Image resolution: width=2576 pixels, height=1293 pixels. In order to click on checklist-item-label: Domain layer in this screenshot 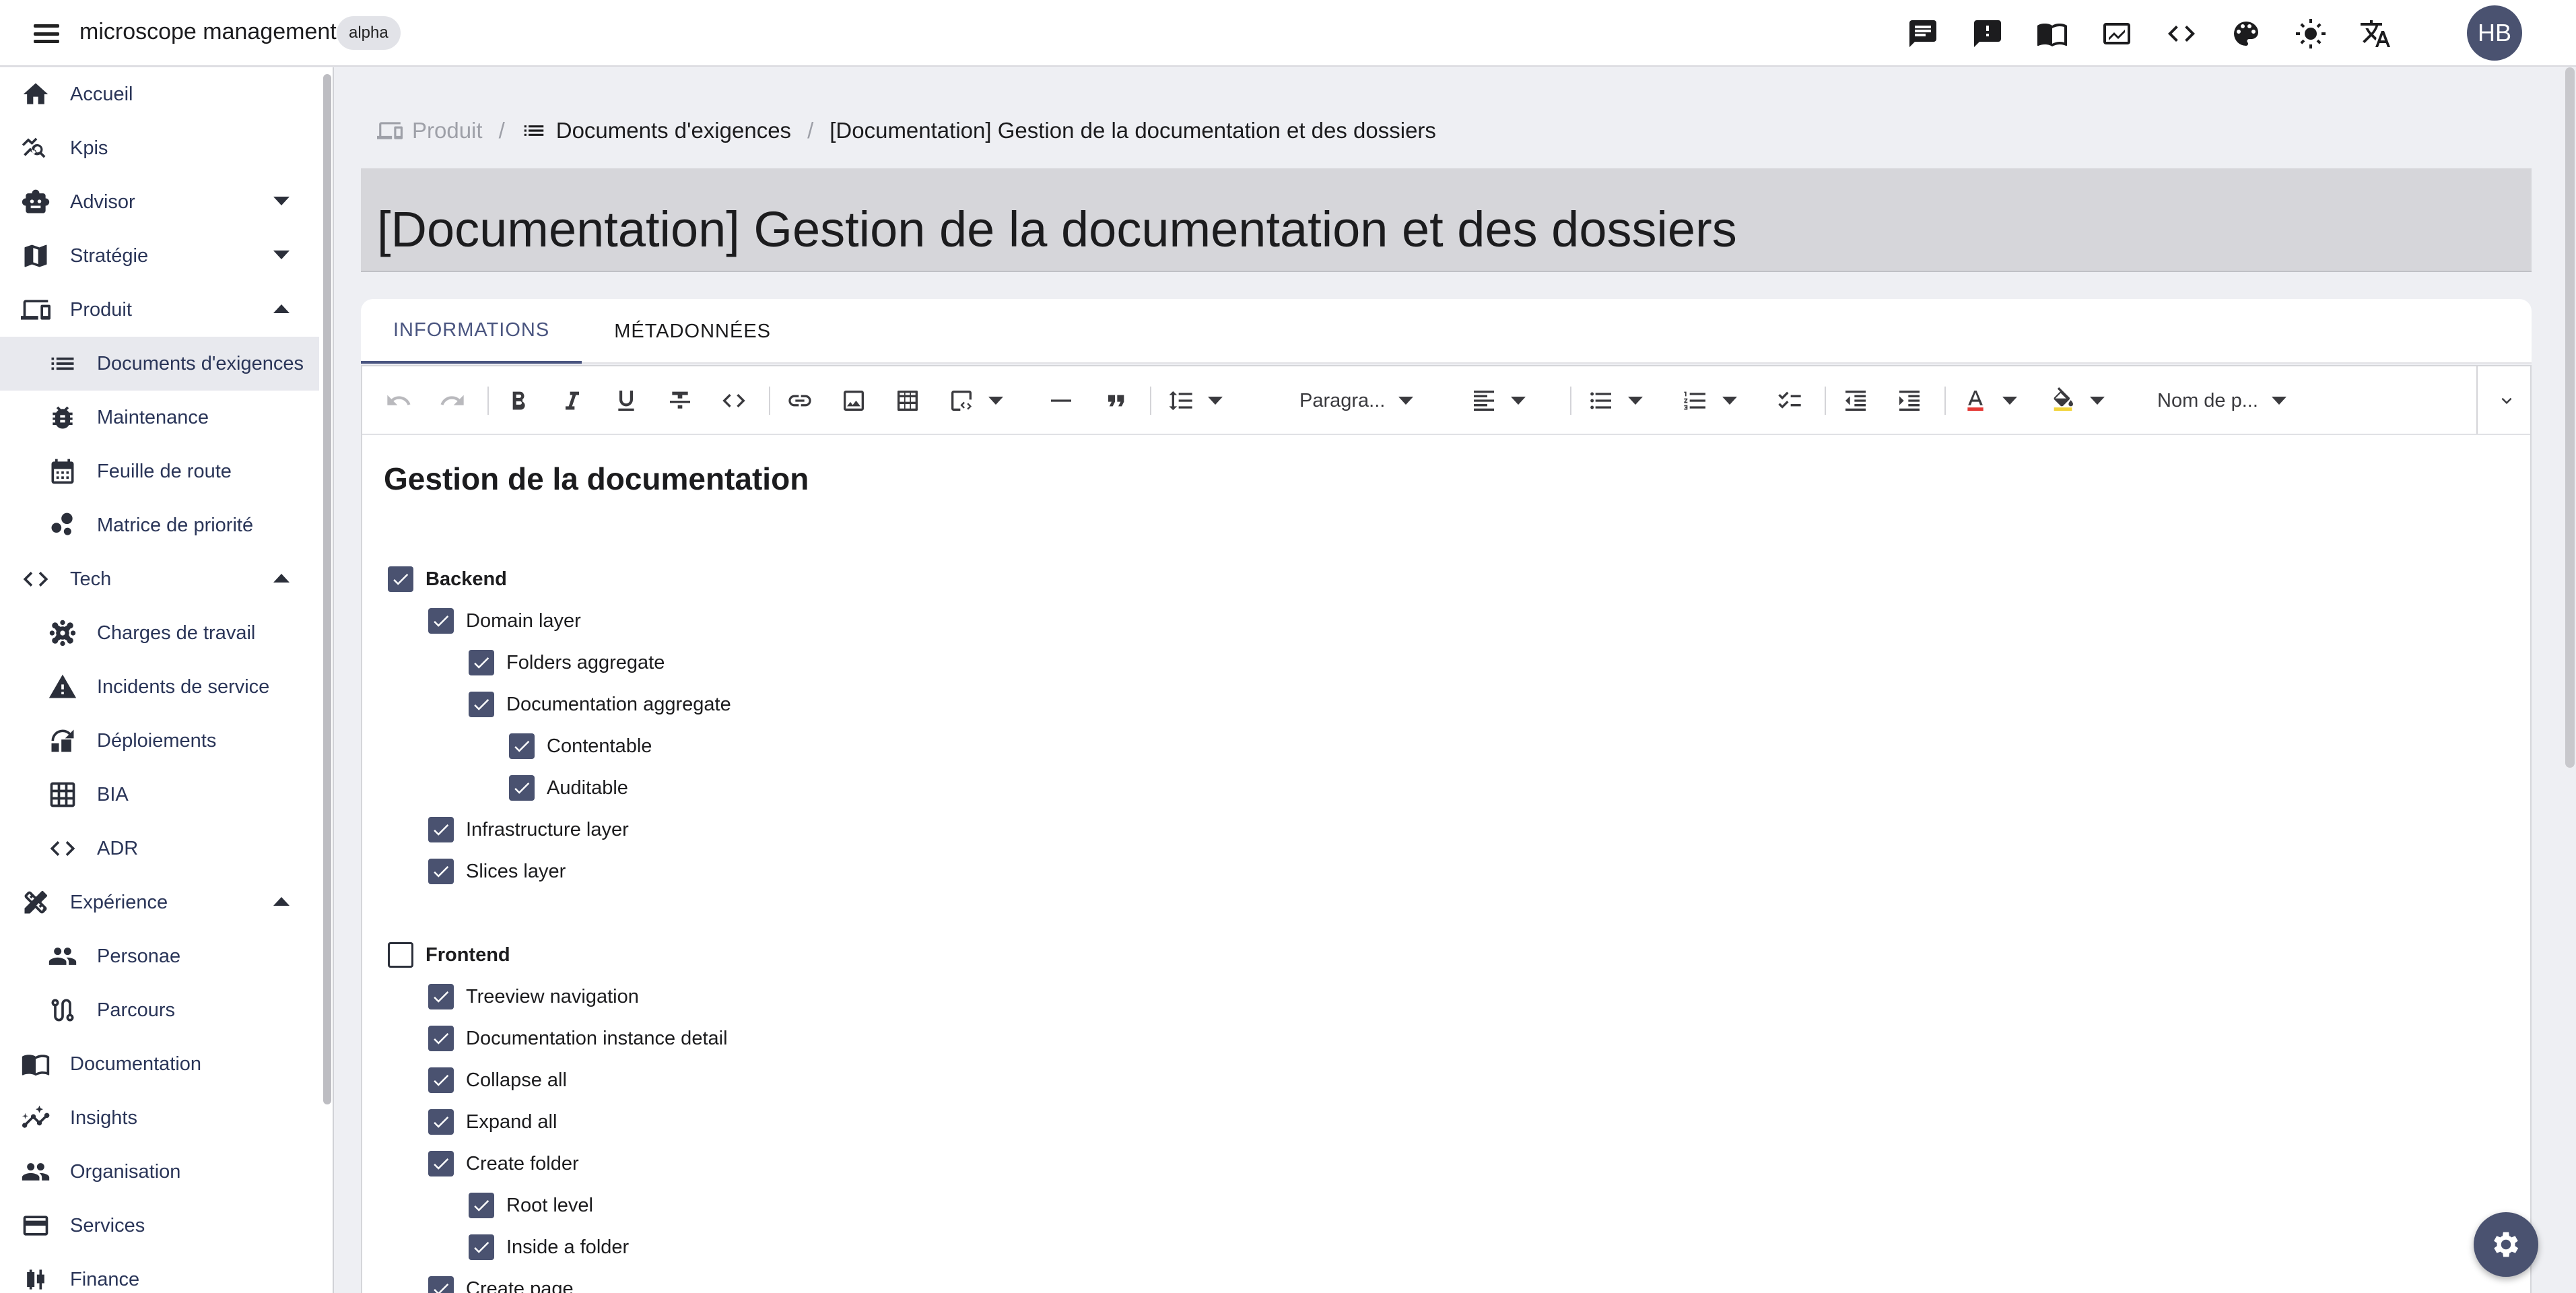, I will do `click(523, 621)`.